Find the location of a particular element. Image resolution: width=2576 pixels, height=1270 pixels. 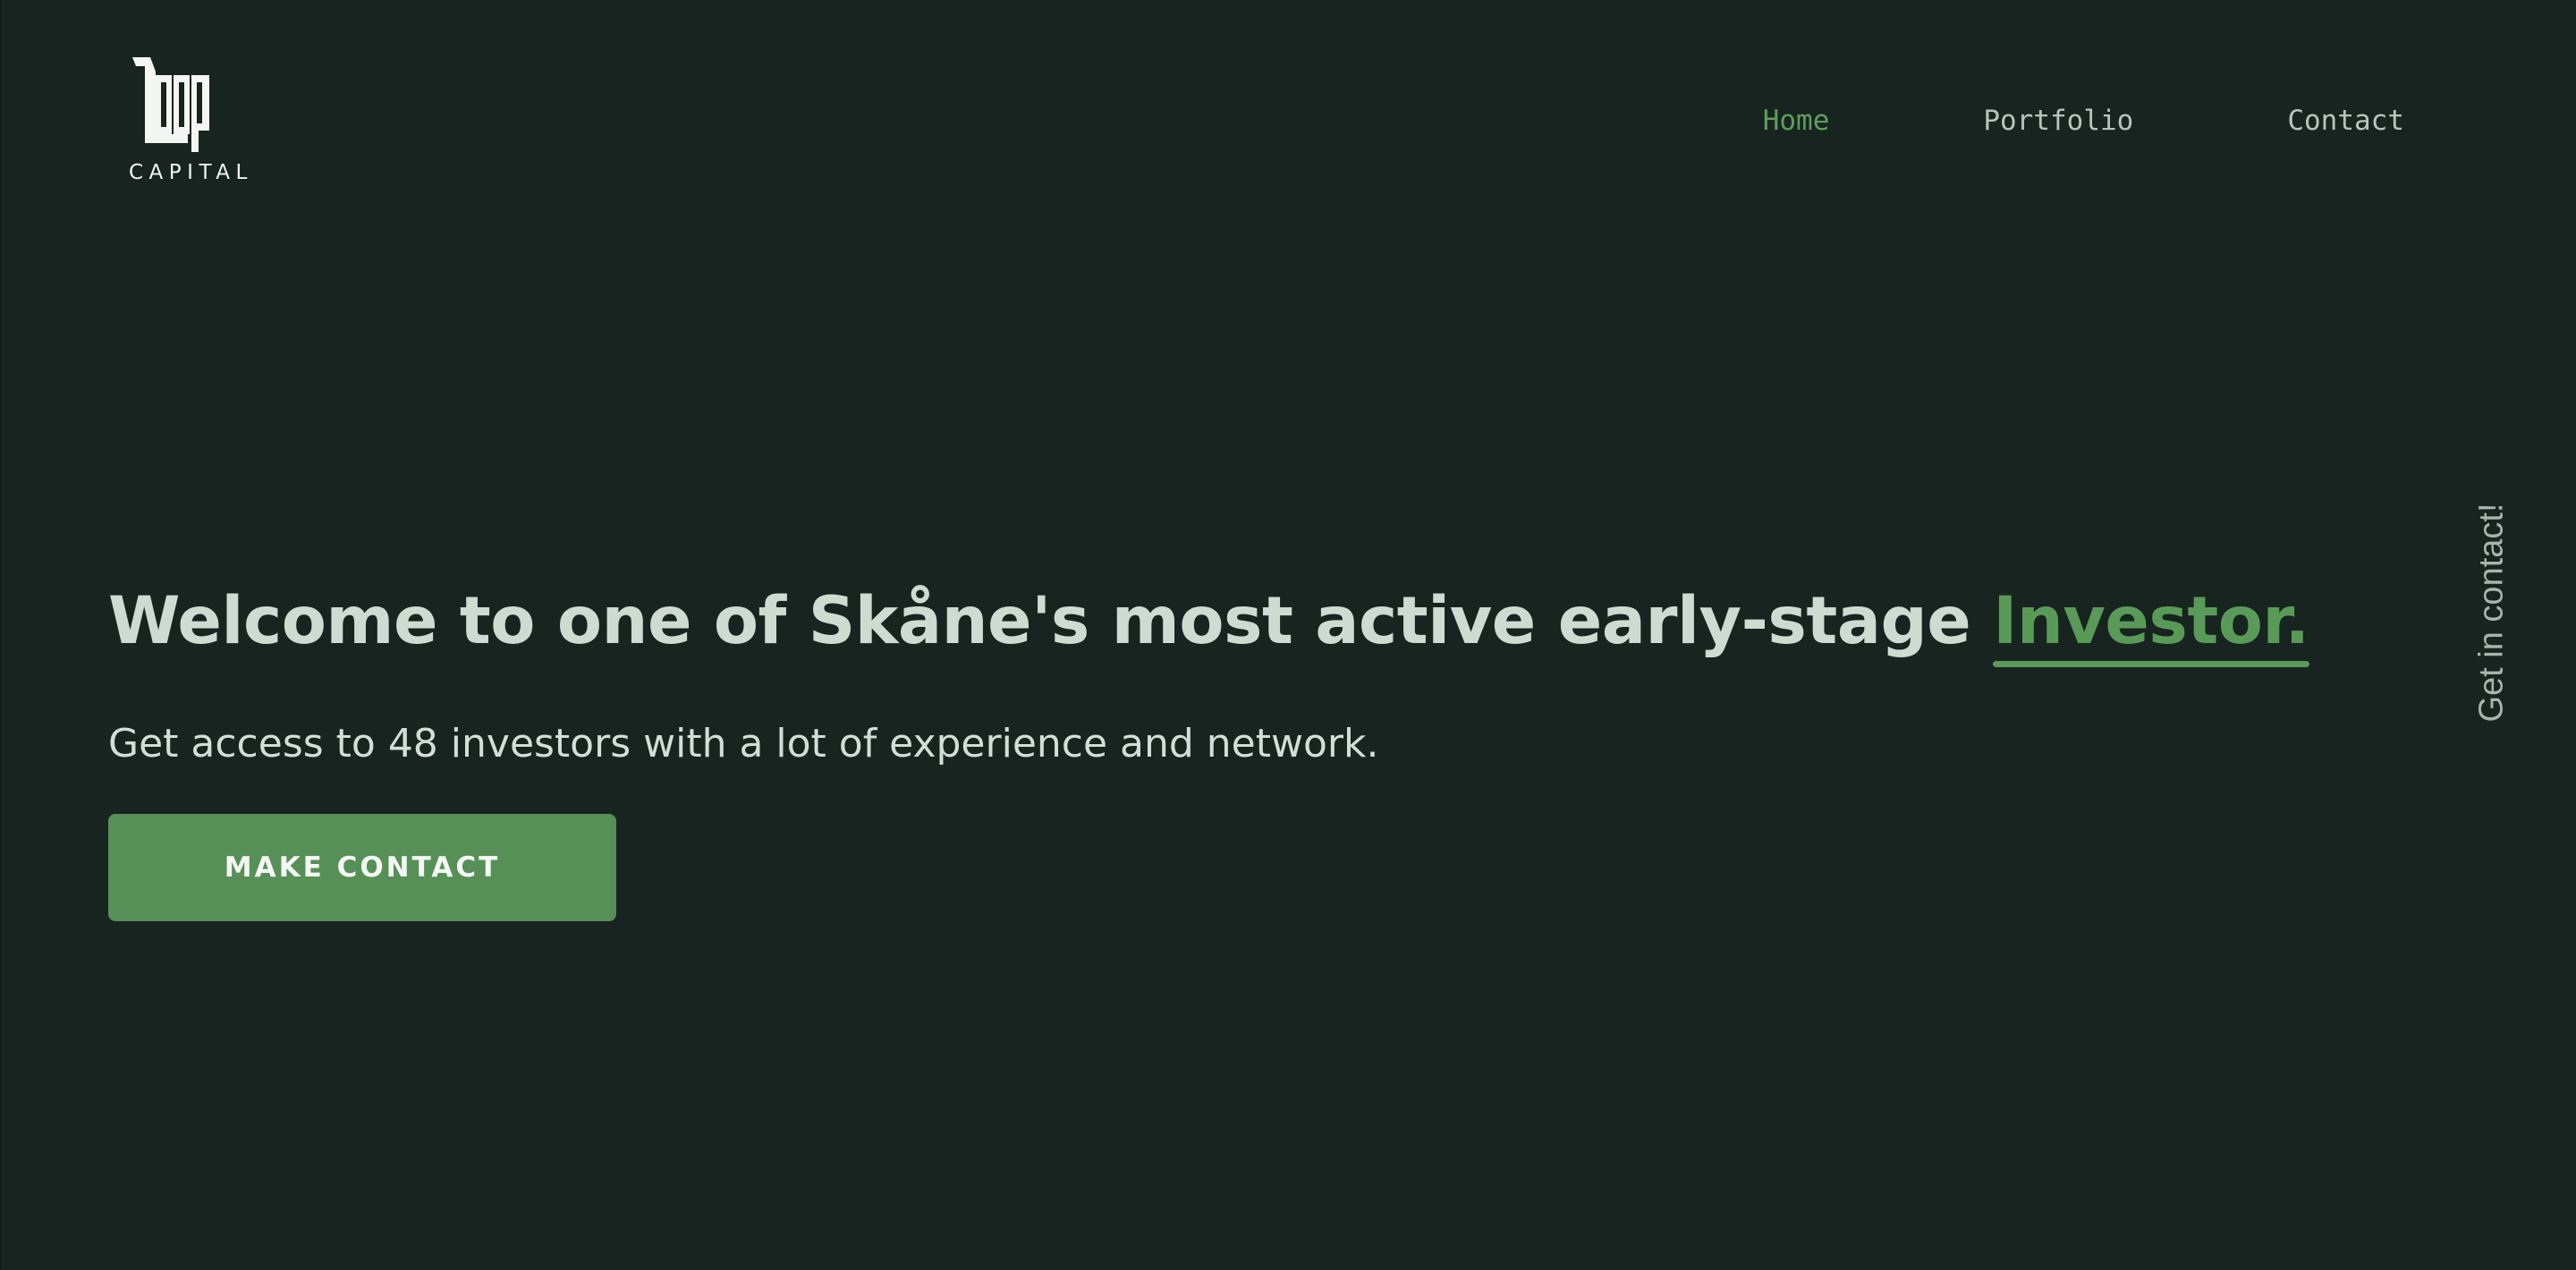

make-contact-button: MAKE CONTACT is located at coordinates (362, 867).